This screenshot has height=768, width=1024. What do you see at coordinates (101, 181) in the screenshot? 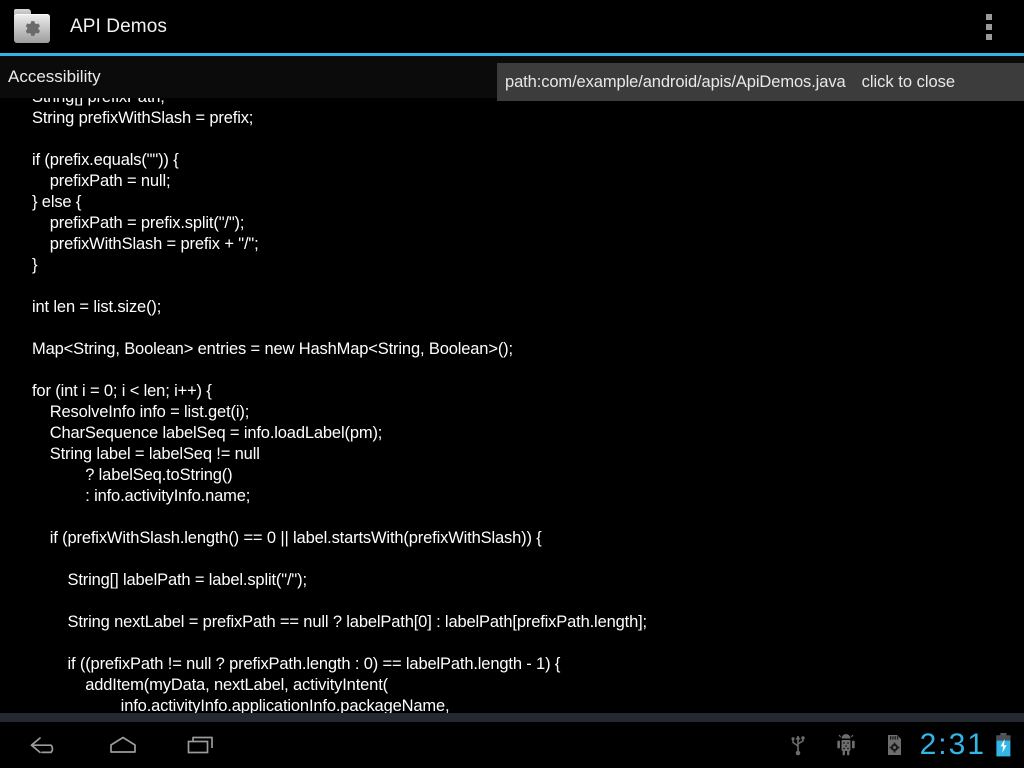
I see `code-line: prefixPath = null;` at bounding box center [101, 181].